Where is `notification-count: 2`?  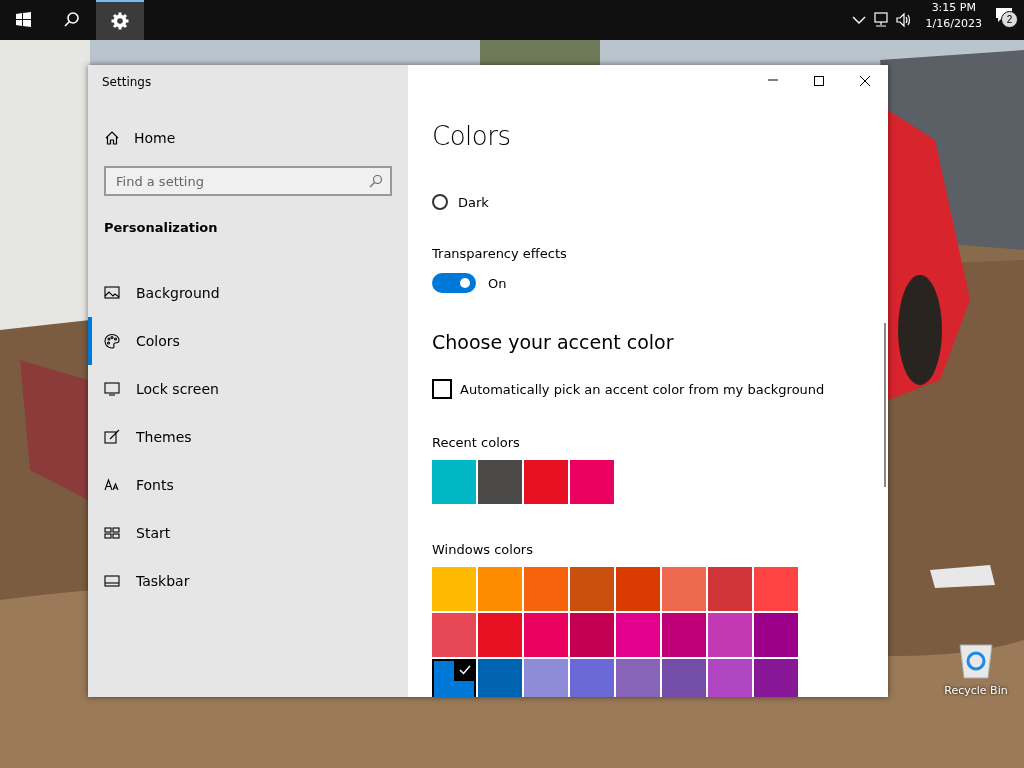 notification-count: 2 is located at coordinates (1009, 19).